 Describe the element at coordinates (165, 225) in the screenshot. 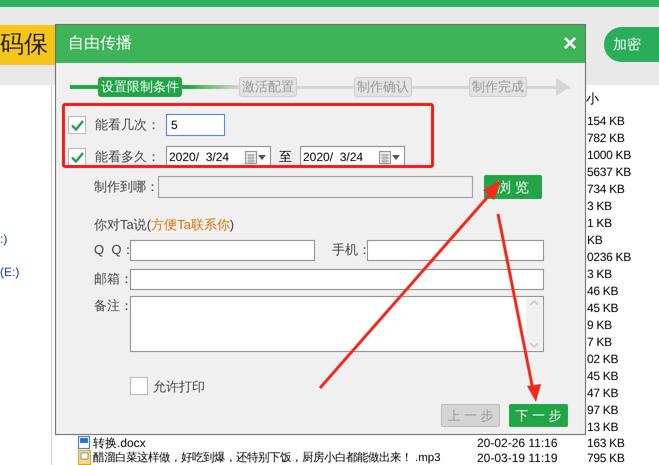

I see `contact-hint: 你对Ta说(方便Ta联系你)` at that location.